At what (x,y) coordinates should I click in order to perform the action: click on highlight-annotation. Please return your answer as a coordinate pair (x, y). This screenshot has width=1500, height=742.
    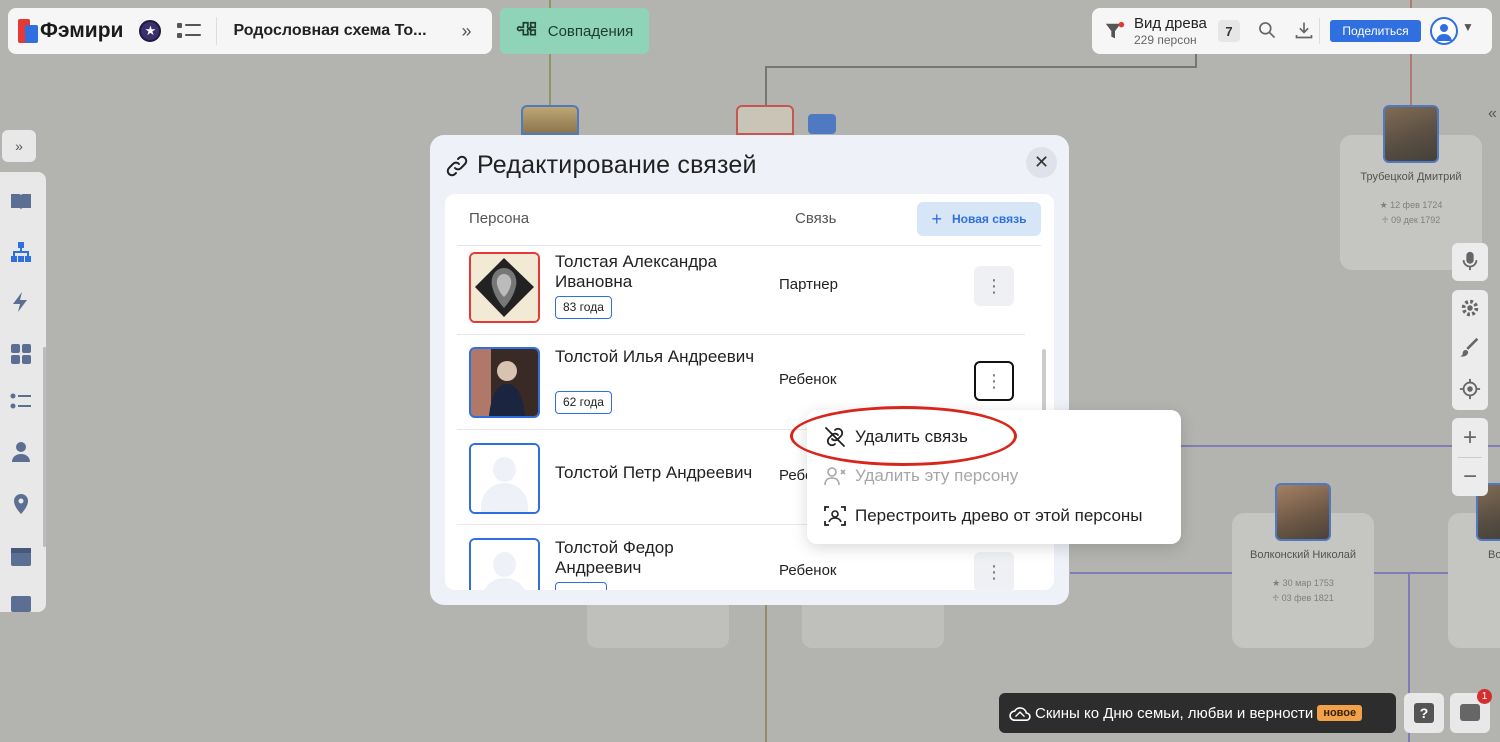
    Looking at the image, I should click on (903, 436).